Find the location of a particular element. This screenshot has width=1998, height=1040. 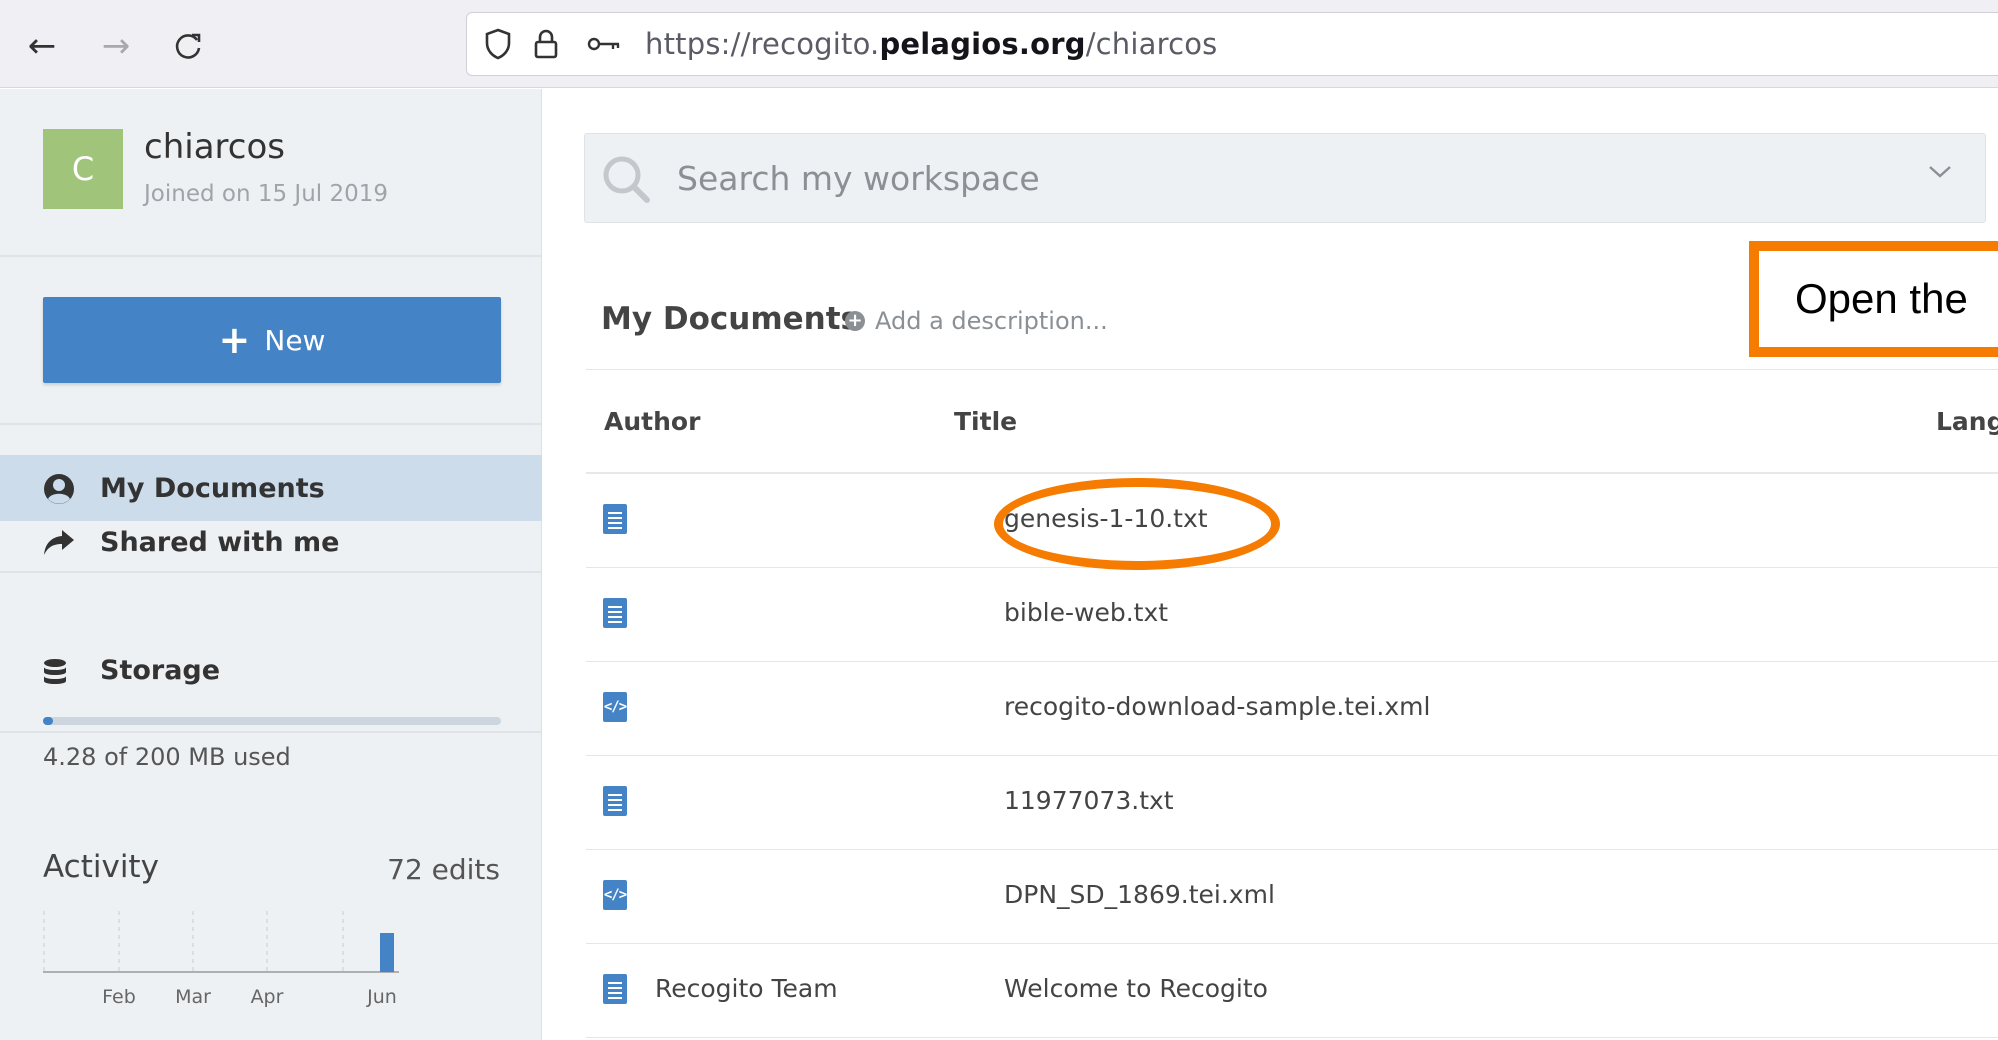

activity-chart: Feb Mar Apr Jun is located at coordinates (221, 959).